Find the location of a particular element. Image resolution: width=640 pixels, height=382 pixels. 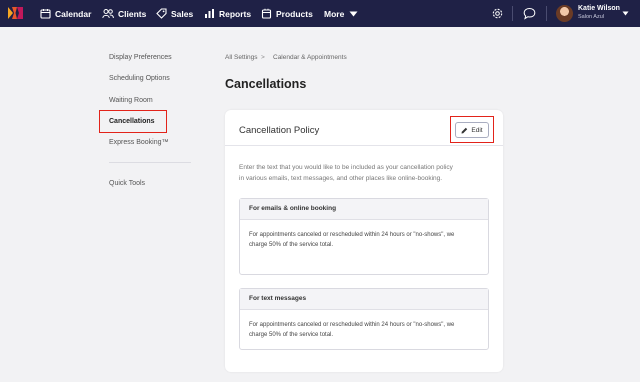

nav-more: More is located at coordinates (341, 13).